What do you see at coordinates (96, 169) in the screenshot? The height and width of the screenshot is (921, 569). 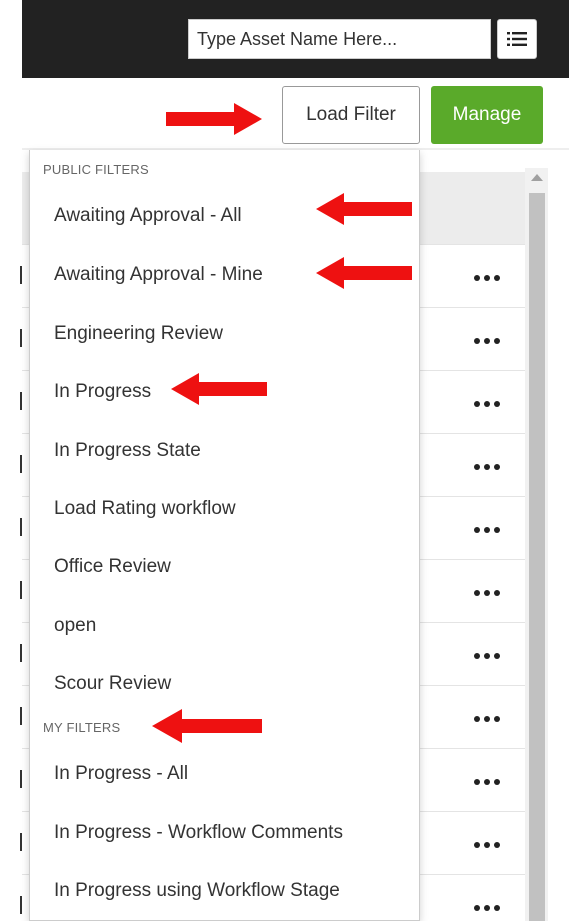 I see `section-header-public-filters: PUBLIC FILTERS` at bounding box center [96, 169].